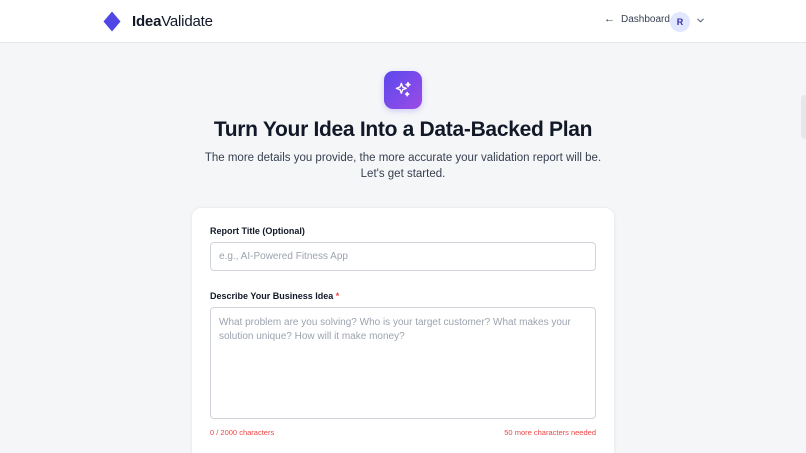 This screenshot has height=453, width=806. Describe the element at coordinates (257, 231) in the screenshot. I see `report-title-label: Report Title (Optional)` at that location.